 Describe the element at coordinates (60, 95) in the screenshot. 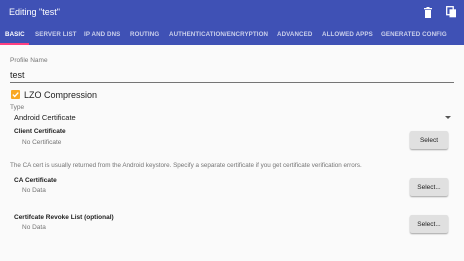

I see `lzo-label: LZO Compression` at that location.